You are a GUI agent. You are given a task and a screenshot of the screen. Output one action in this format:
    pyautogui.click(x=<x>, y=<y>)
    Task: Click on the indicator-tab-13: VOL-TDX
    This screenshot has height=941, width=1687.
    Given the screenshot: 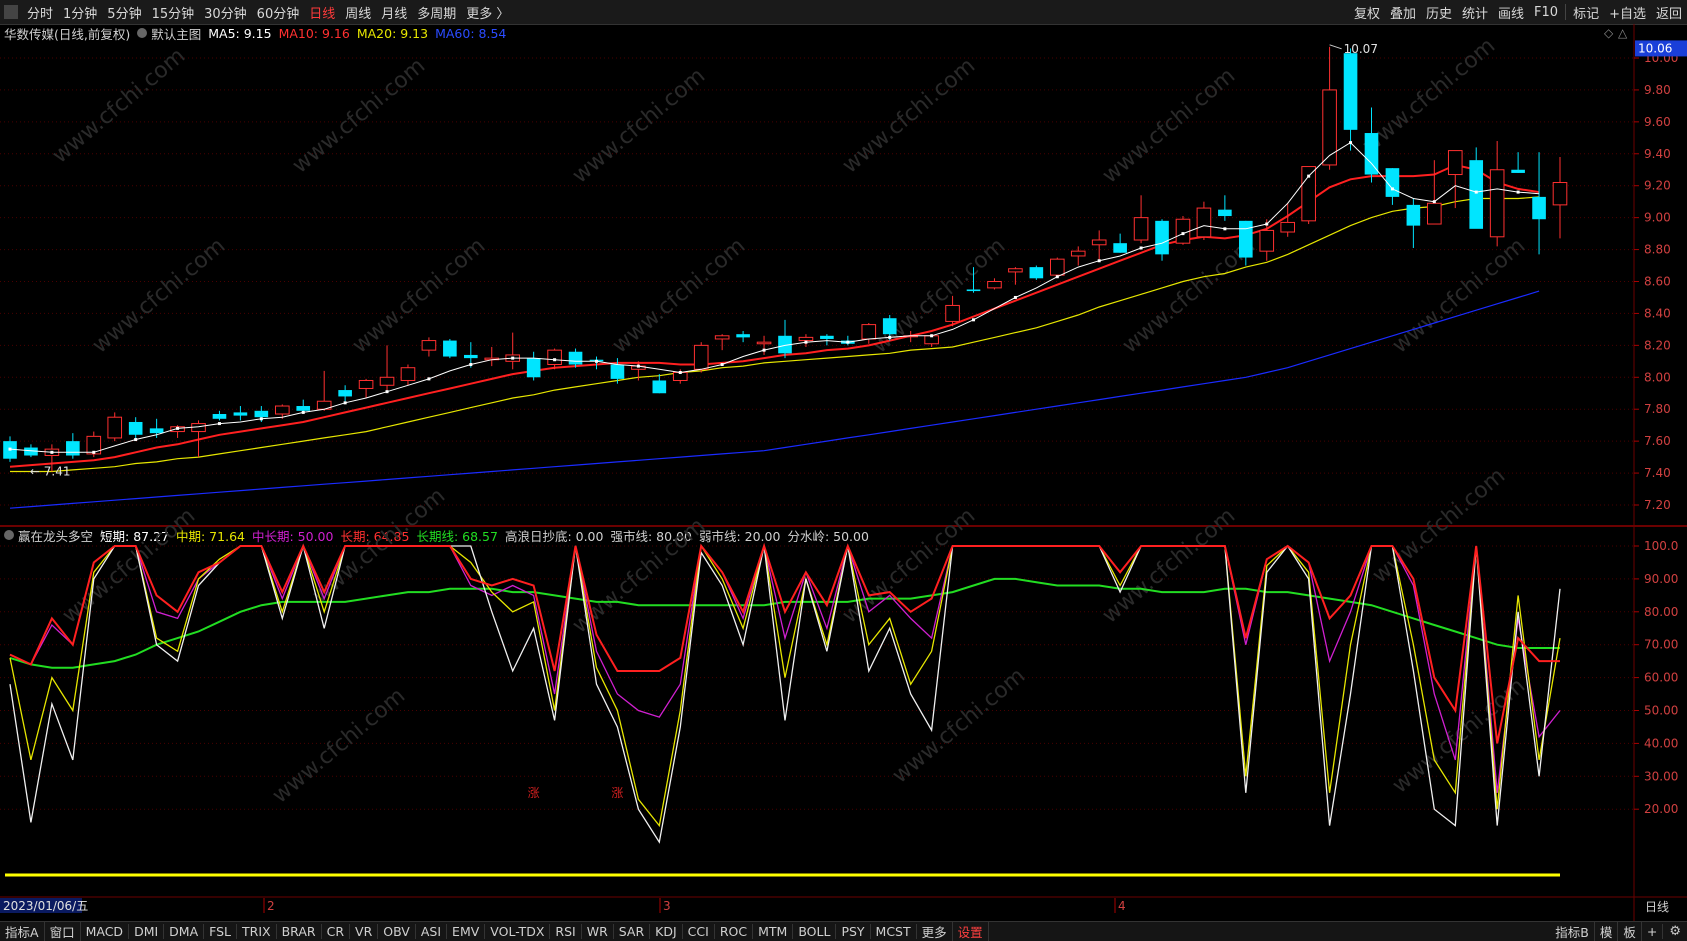 What is the action you would take?
    pyautogui.click(x=518, y=931)
    